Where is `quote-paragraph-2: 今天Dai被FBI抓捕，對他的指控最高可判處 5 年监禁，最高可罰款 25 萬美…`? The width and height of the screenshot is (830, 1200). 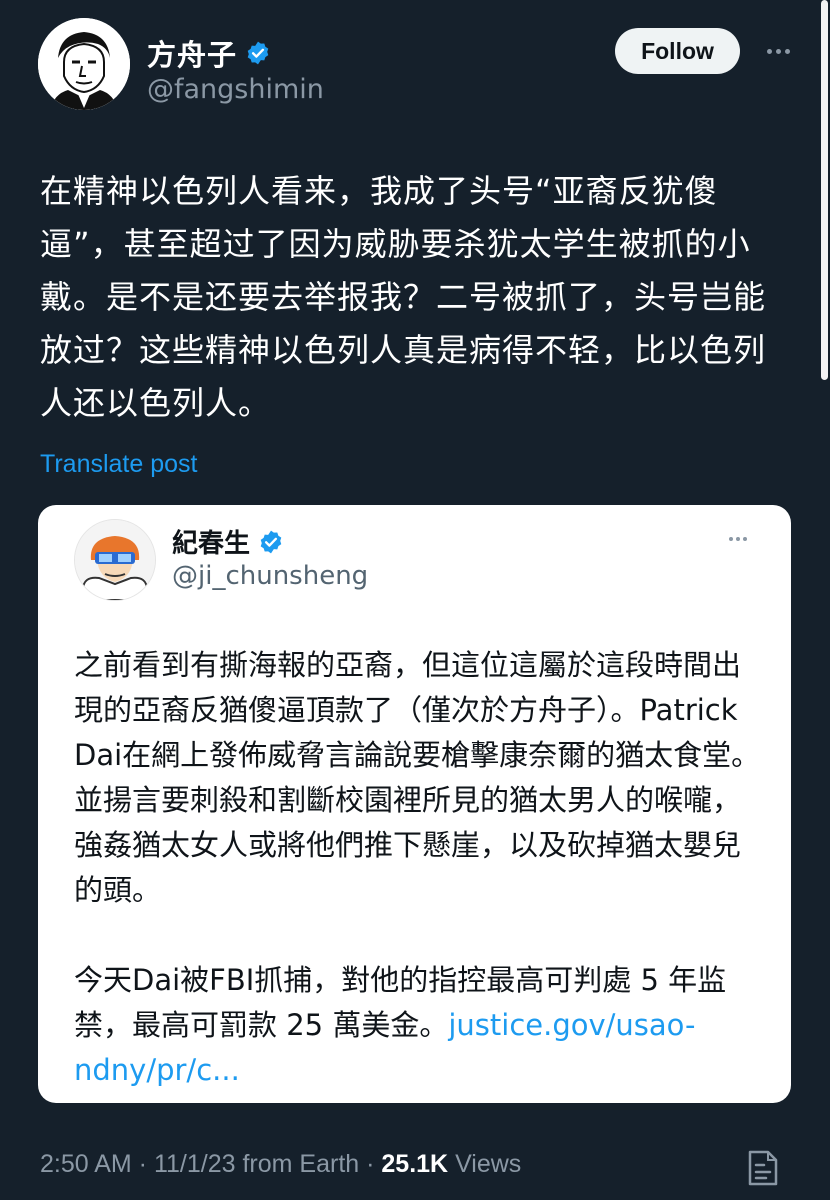
quote-paragraph-2: 今天Dai被FBI抓捕，對他的指控最高可判處 5 年监禁，最高可罰款 25 萬美… is located at coordinates (419, 1025).